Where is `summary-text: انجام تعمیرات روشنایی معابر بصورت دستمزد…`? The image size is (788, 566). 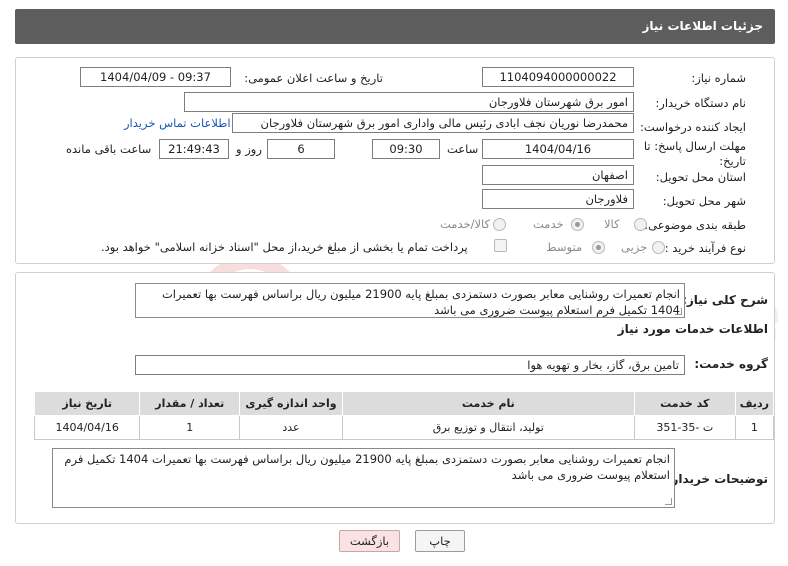
summary-text: انجام تعمیرات روشنایی معابر بصورت دستمزد… is located at coordinates (420, 302).